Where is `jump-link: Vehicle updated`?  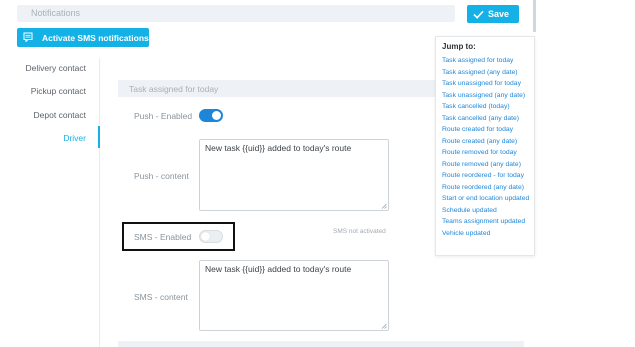
jump-link: Vehicle updated is located at coordinates (485, 234).